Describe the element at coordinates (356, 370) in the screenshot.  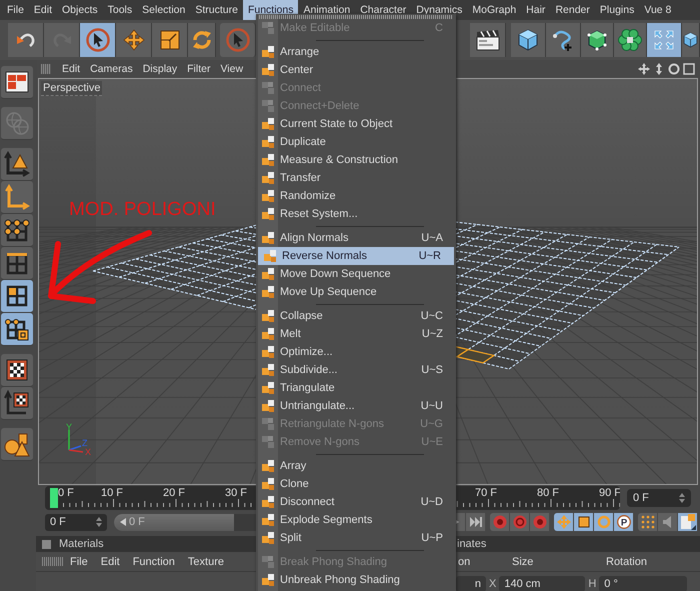
I see `menu-item: Subdivide... U~S` at that location.